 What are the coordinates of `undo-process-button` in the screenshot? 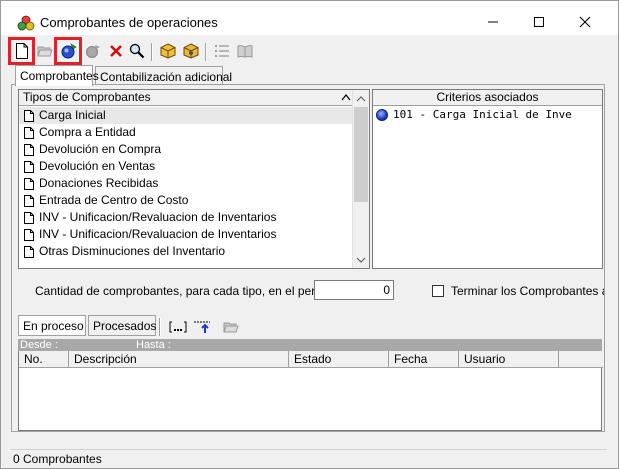 It's located at (93, 51).